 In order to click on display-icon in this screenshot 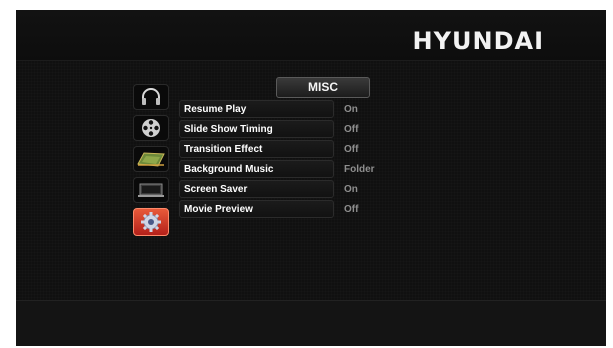, I will do `click(151, 190)`.